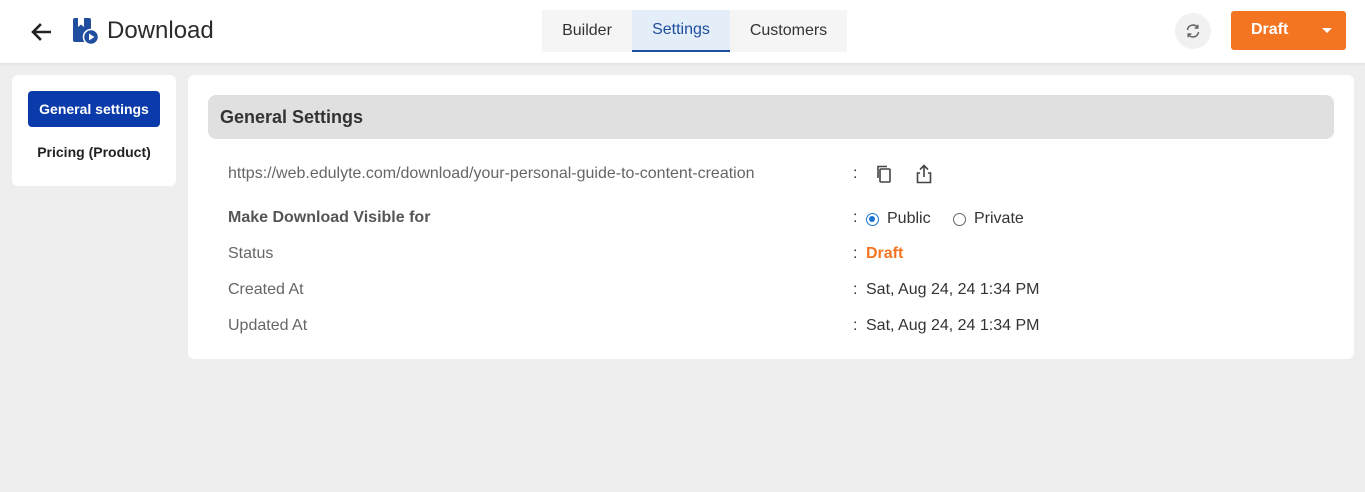 This screenshot has width=1365, height=492. Describe the element at coordinates (266, 289) in the screenshot. I see `created-label: Created At` at that location.